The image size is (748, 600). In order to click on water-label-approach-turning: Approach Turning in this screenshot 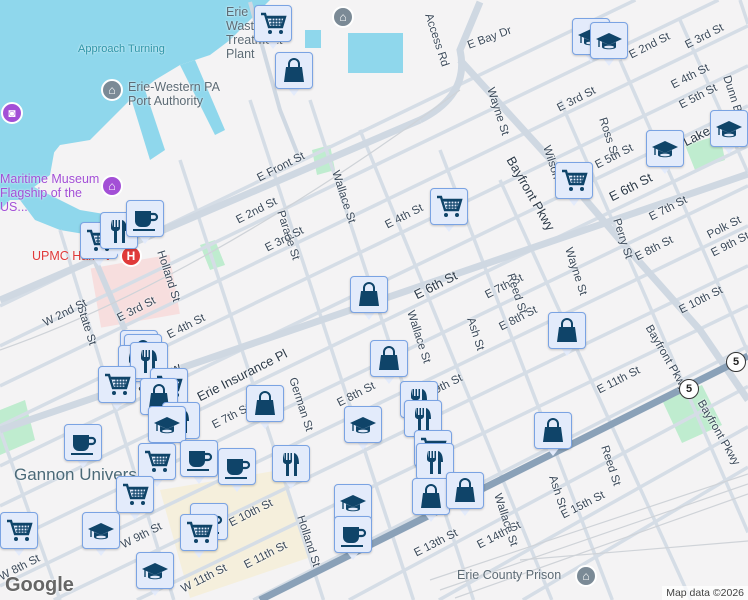, I will do `click(121, 49)`.